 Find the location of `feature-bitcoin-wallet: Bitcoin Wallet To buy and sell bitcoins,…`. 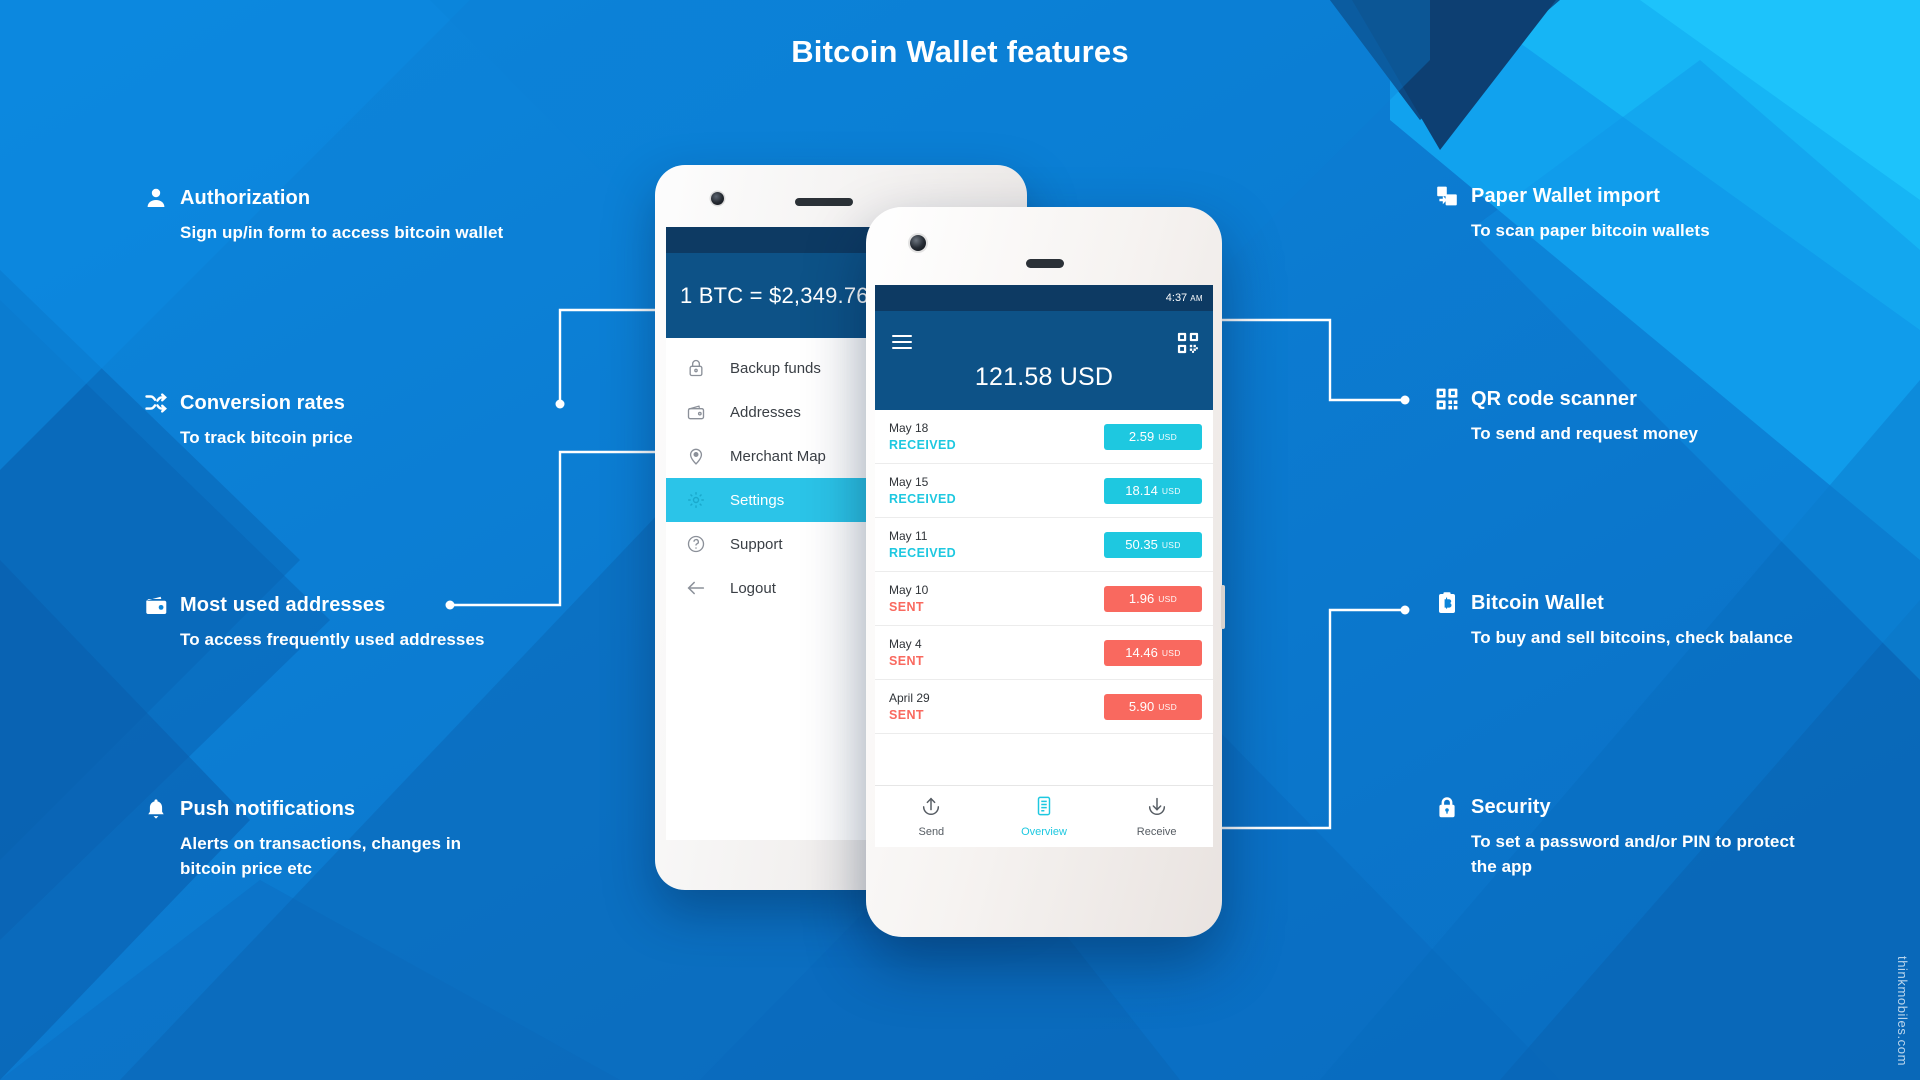

feature-bitcoin-wallet: Bitcoin Wallet To buy and sell bitcoins,… is located at coordinates (1613, 620).